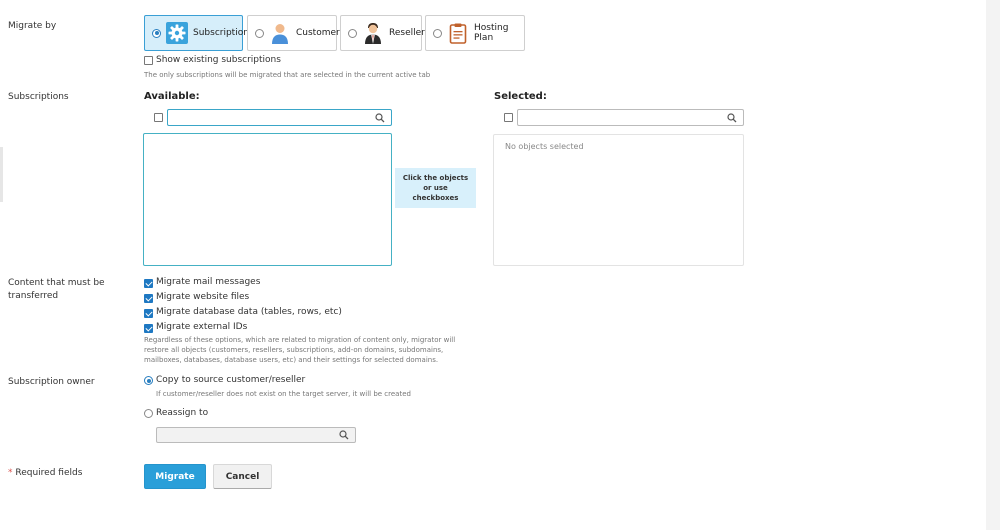  I want to click on migrate-external-ids-label: Migrate external IDs, so click(202, 327).